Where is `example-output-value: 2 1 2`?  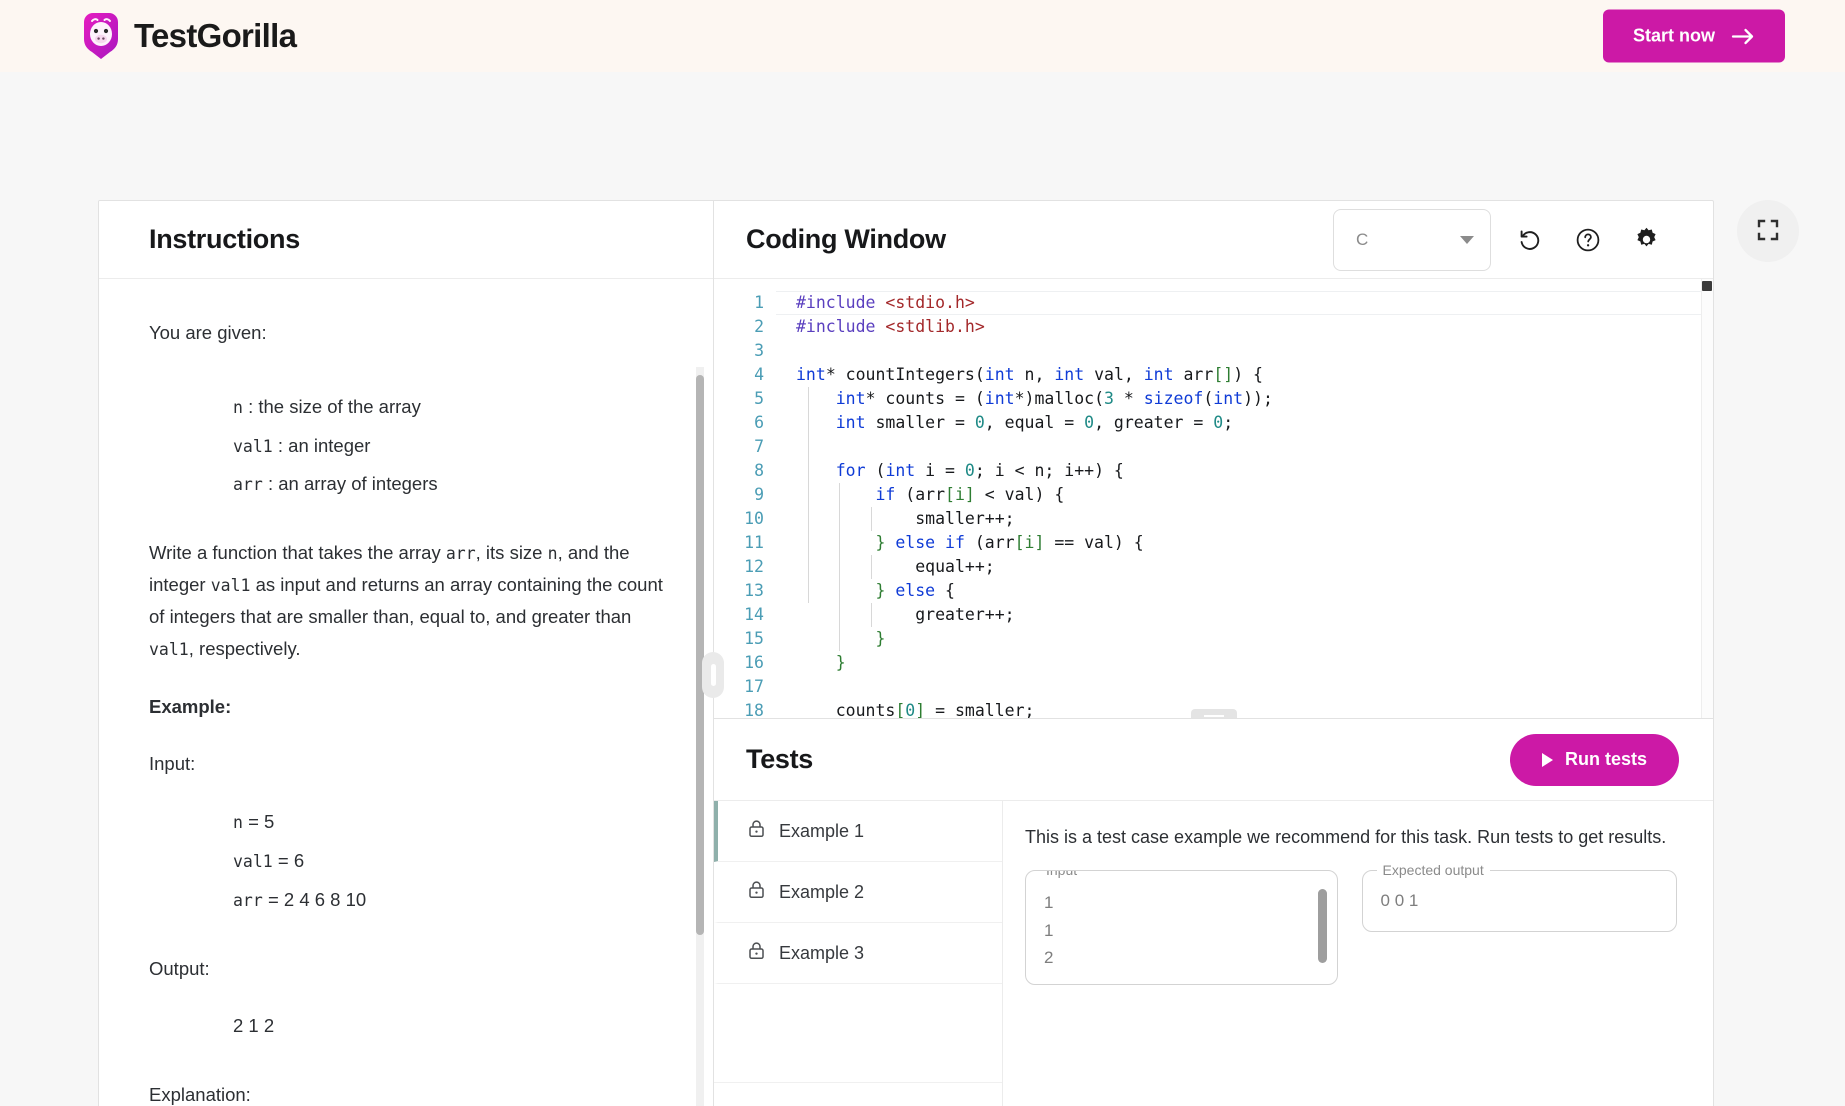 example-output-value: 2 1 2 is located at coordinates (254, 1026).